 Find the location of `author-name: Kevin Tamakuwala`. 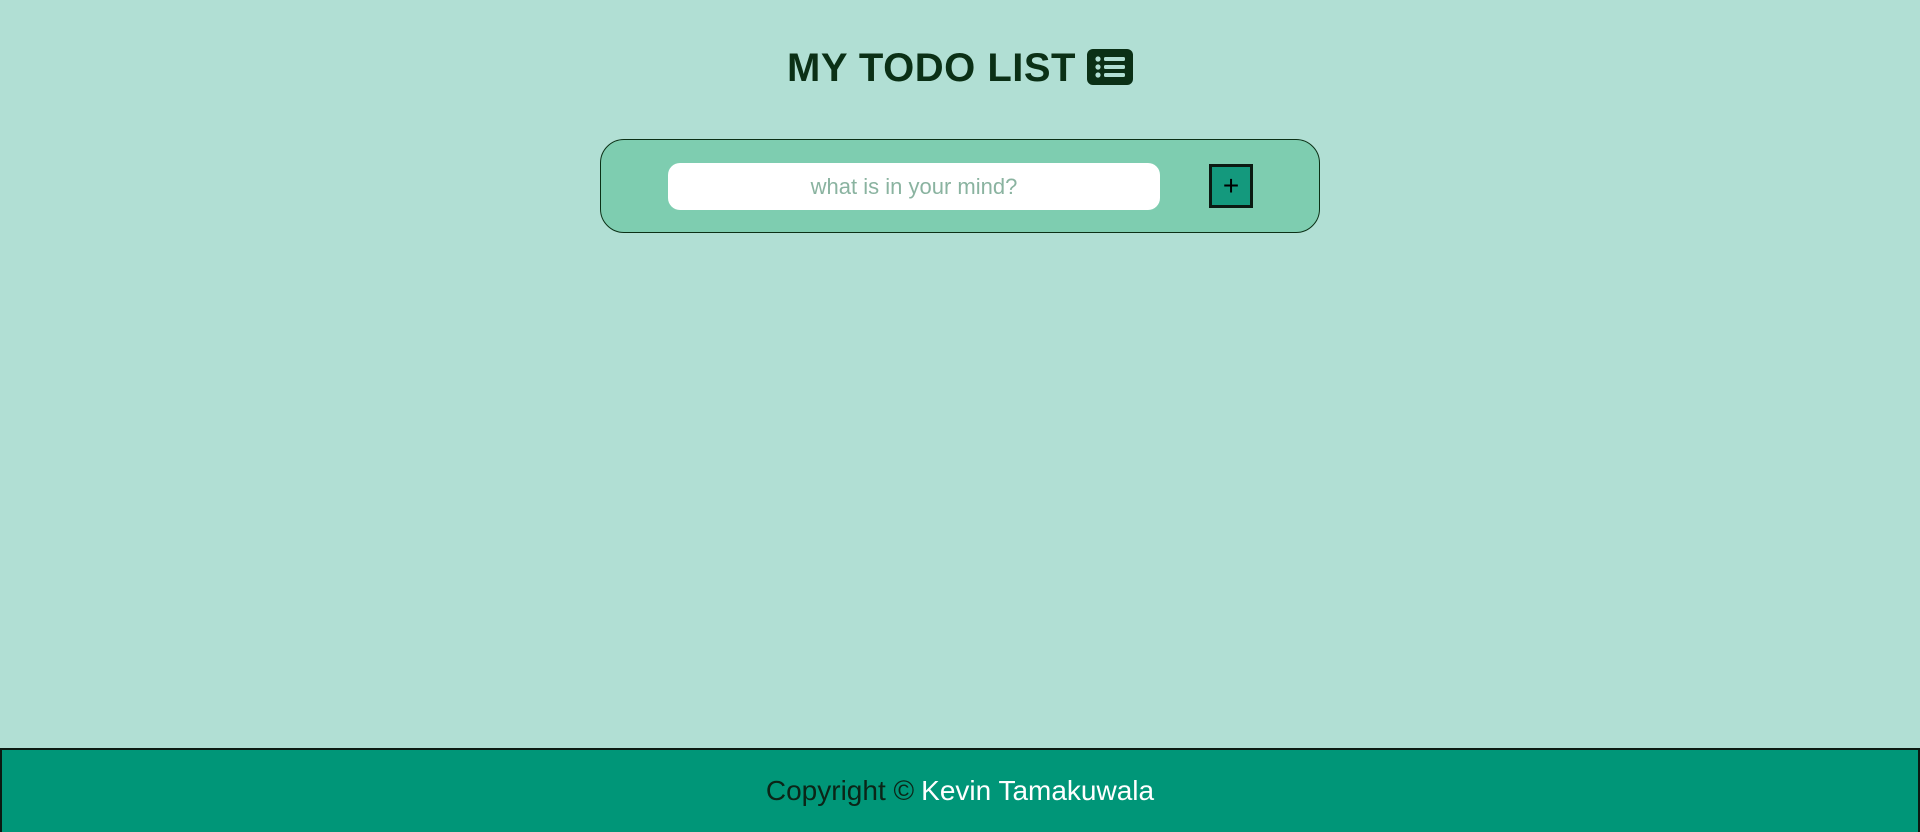

author-name: Kevin Tamakuwala is located at coordinates (1038, 790).